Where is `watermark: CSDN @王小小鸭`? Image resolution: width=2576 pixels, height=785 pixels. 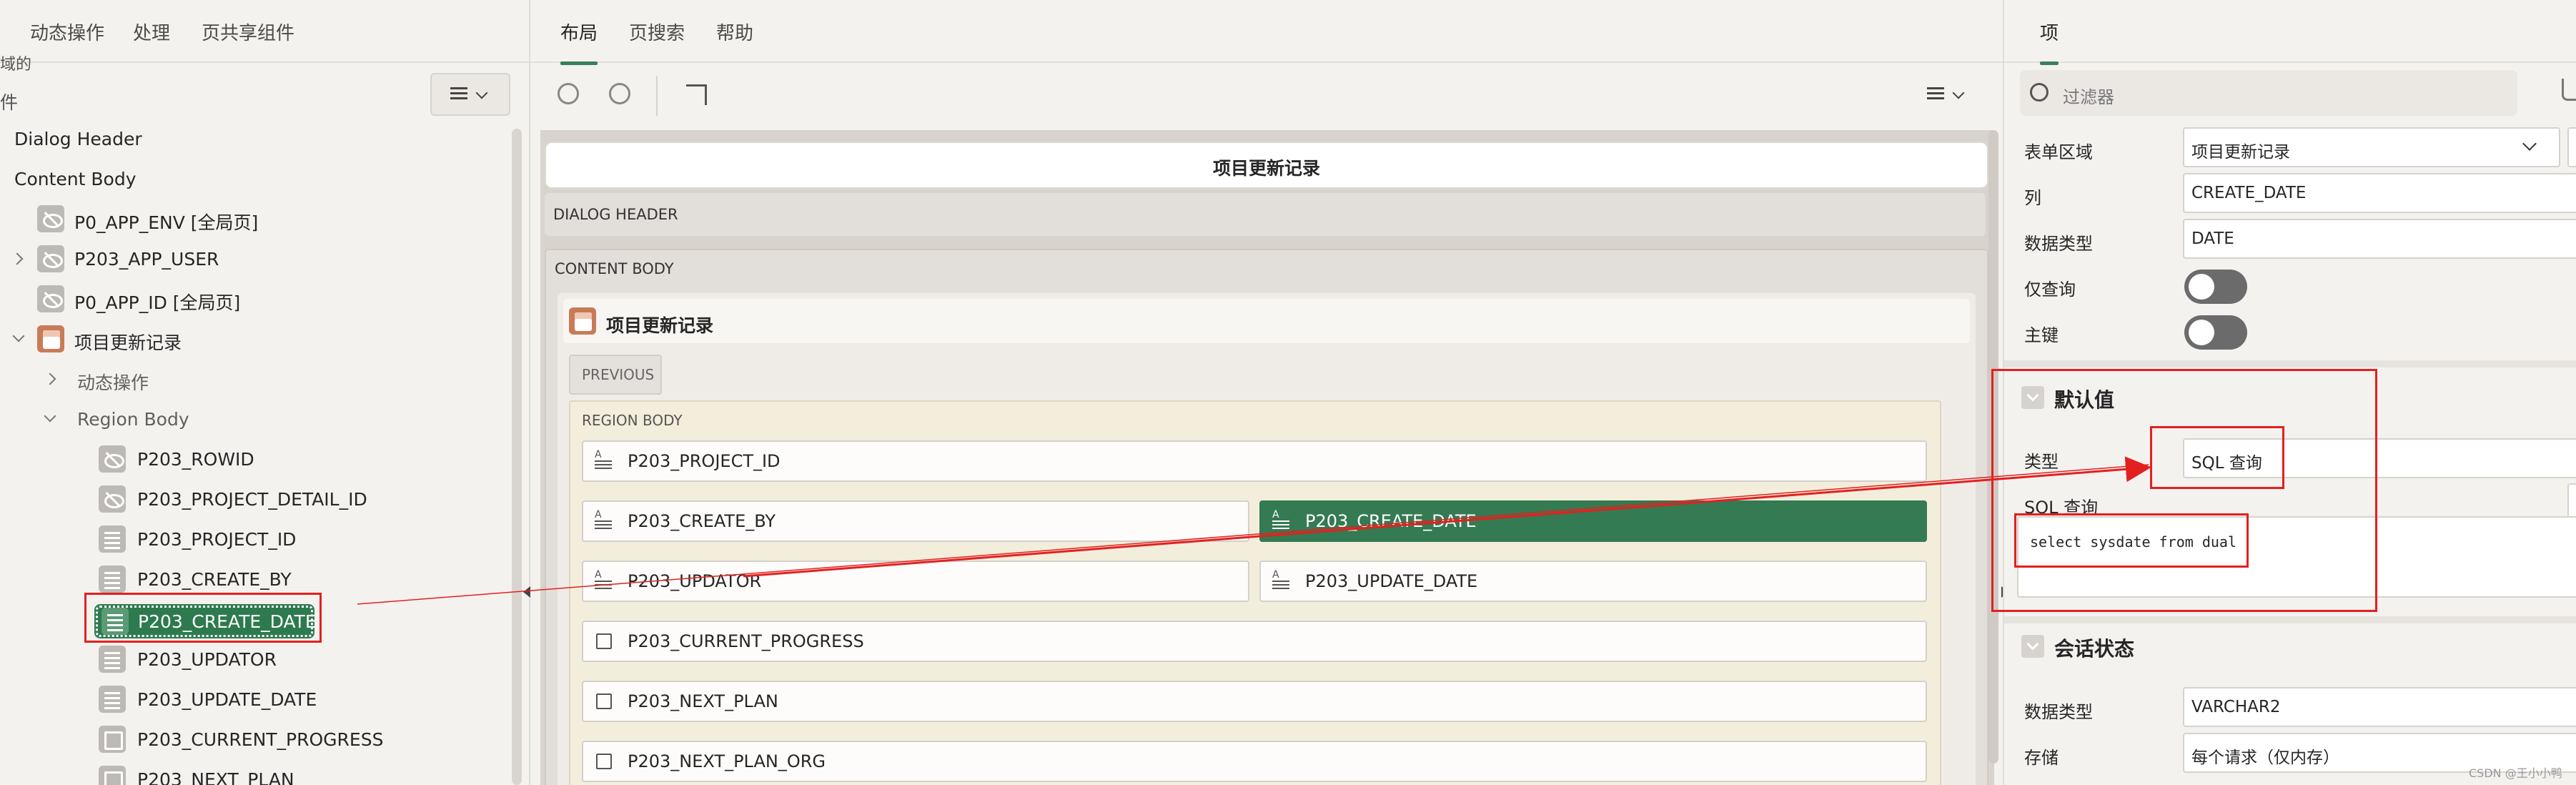
watermark: CSDN @王小小鸭 is located at coordinates (2516, 773).